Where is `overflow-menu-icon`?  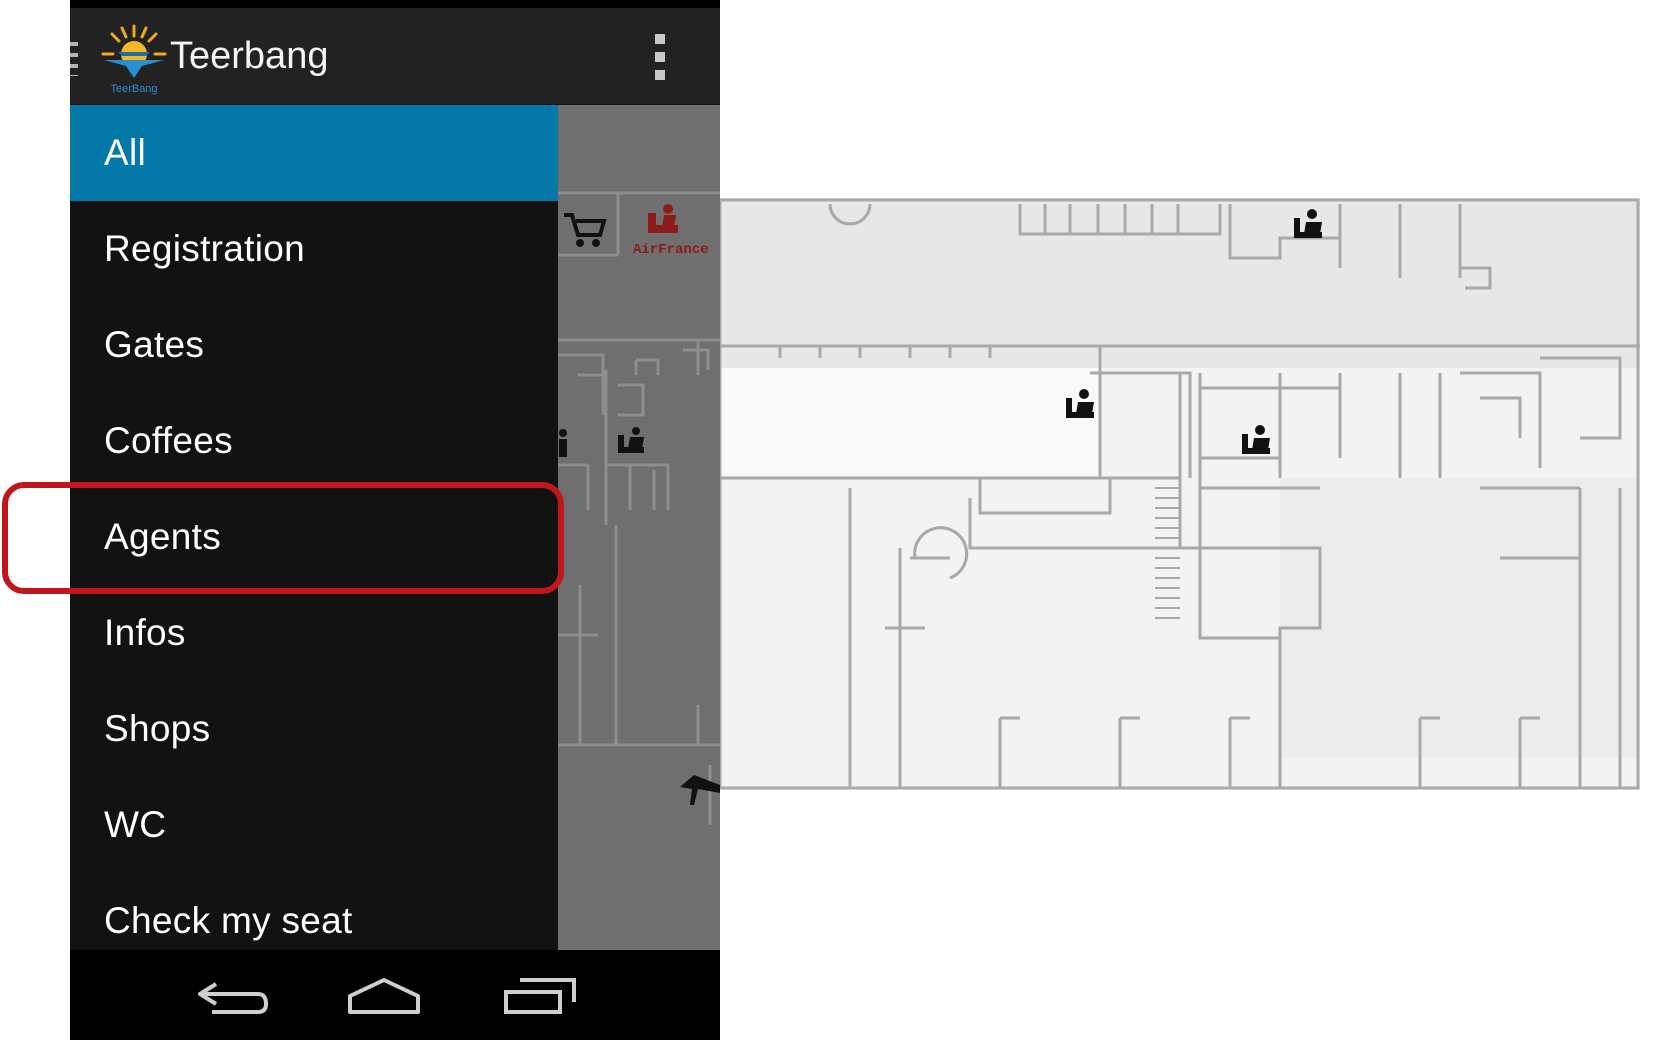
overflow-menu-icon is located at coordinates (660, 57).